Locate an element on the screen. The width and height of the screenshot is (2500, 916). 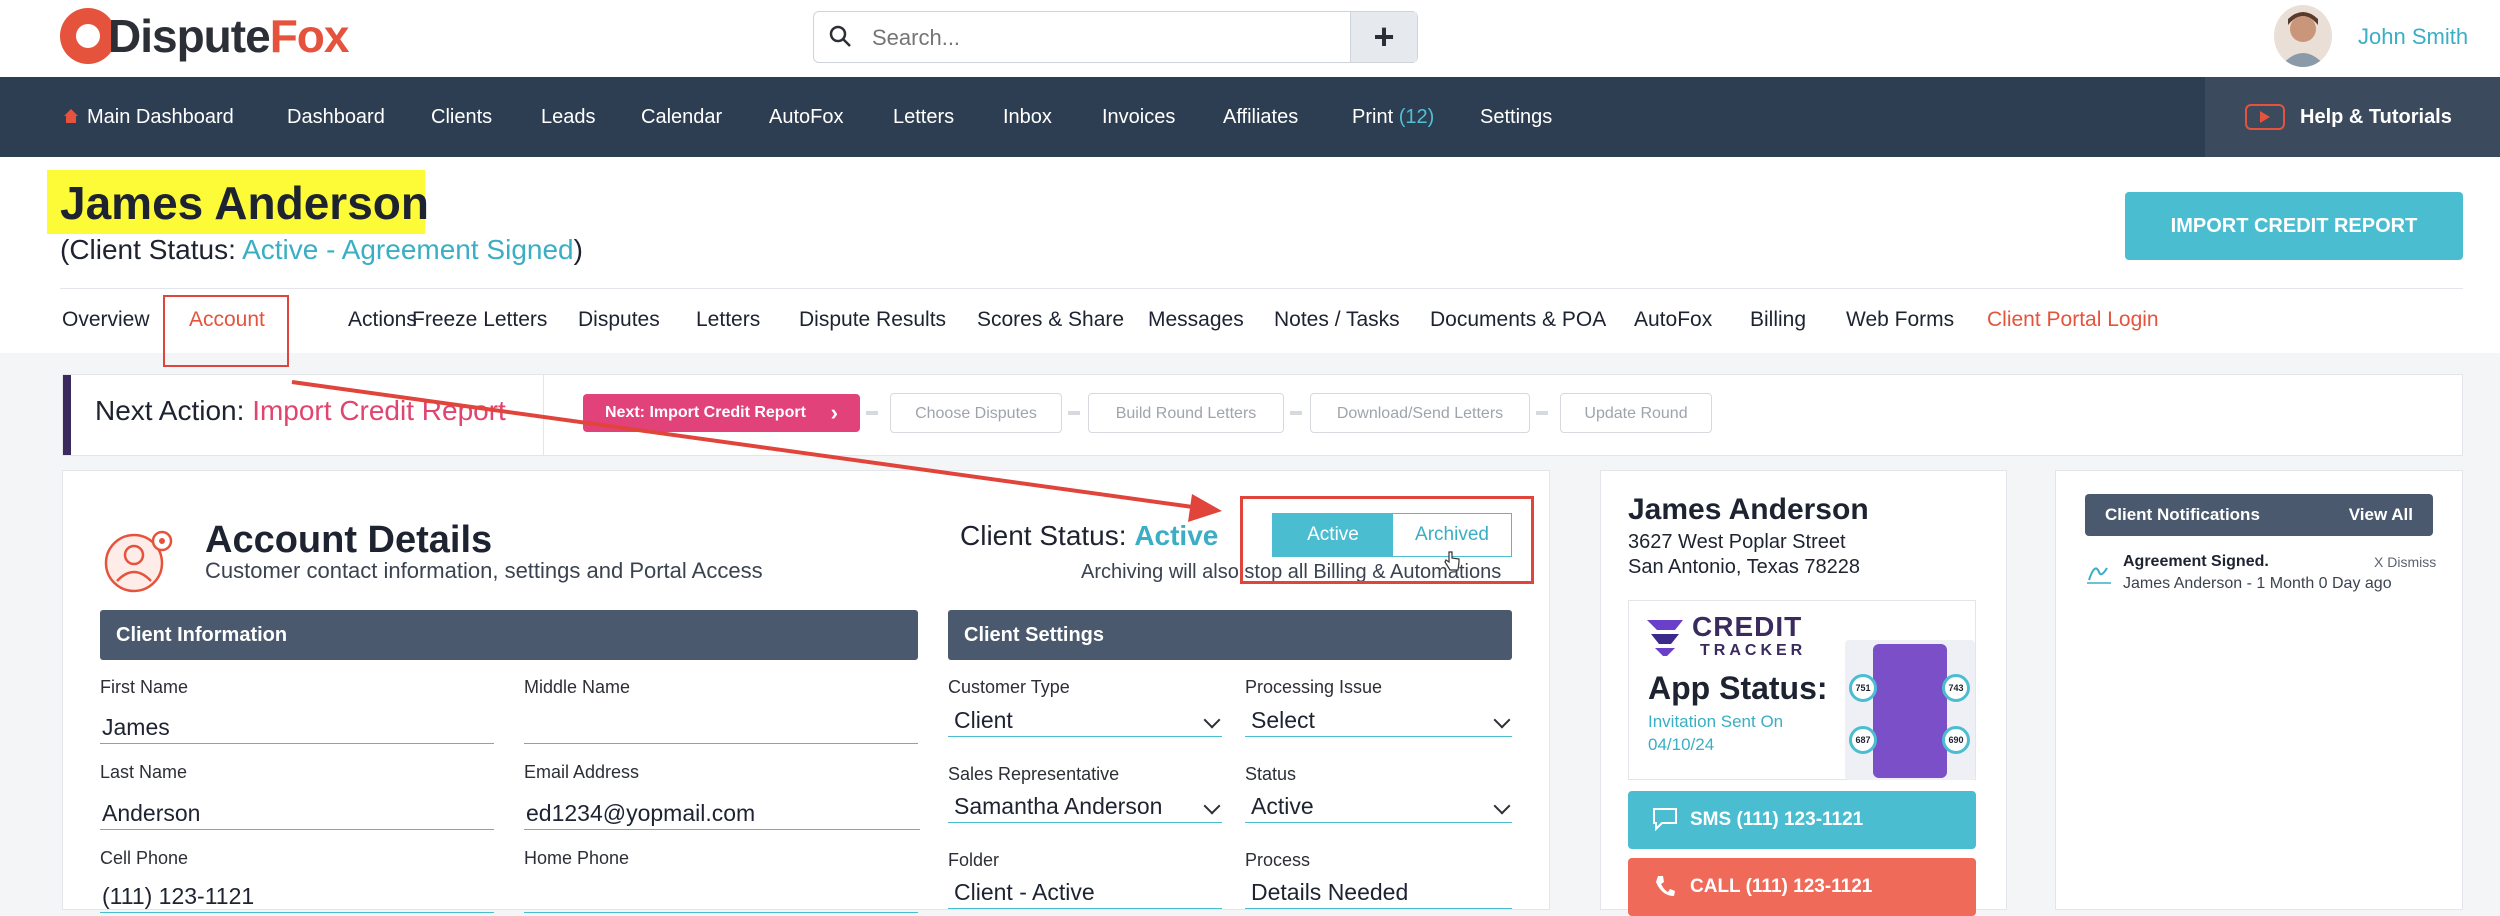
tab-documents-poa: Documents & POA is located at coordinates (1518, 320).